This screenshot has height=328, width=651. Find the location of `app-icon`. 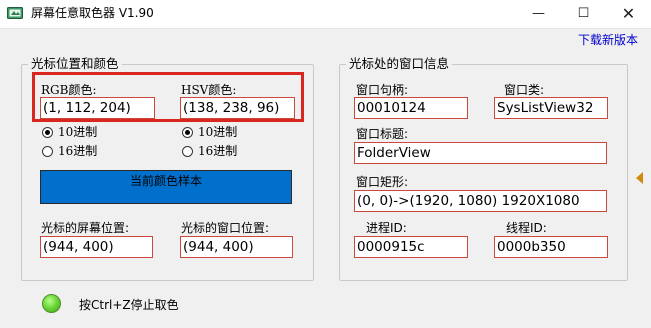

app-icon is located at coordinates (15, 13).